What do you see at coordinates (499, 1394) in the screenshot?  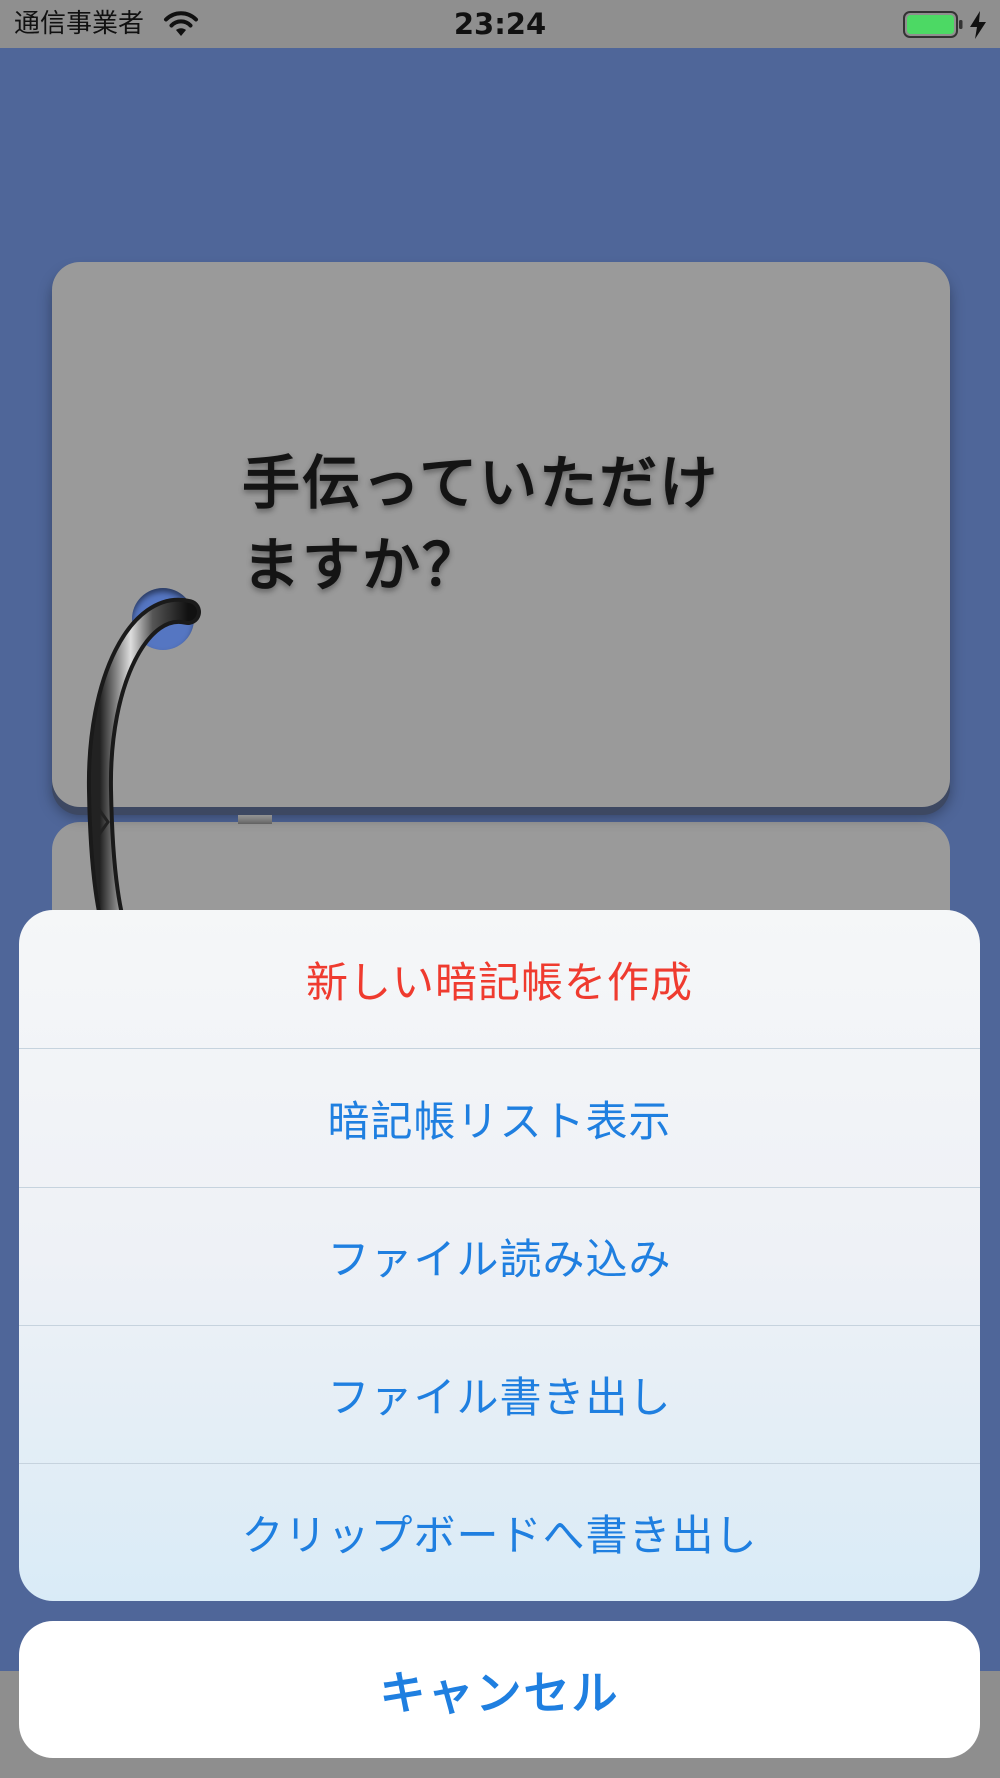 I see `export-file-button: ファイル書き出し` at bounding box center [499, 1394].